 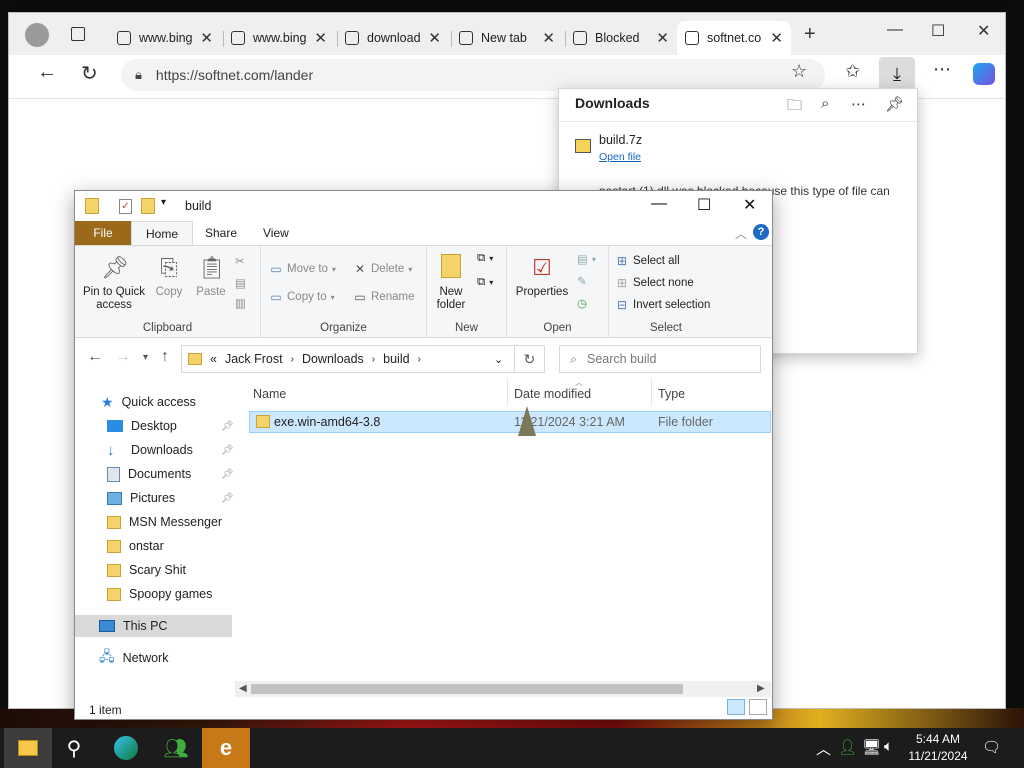 What do you see at coordinates (126, 748) in the screenshot?
I see `edge-taskbar-icon` at bounding box center [126, 748].